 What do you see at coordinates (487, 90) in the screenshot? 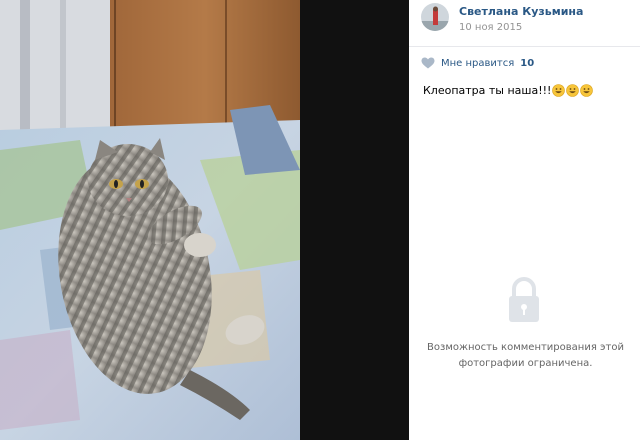
I see `caption-text: Клеопатра ты наша!!!` at bounding box center [487, 90].